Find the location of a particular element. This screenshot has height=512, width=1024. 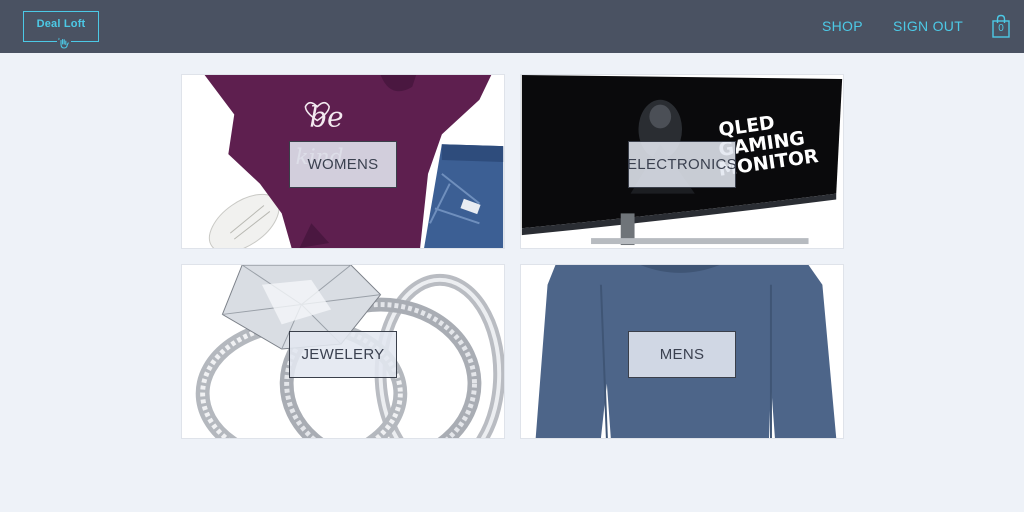

cart-button: 0 is located at coordinates (1001, 26).